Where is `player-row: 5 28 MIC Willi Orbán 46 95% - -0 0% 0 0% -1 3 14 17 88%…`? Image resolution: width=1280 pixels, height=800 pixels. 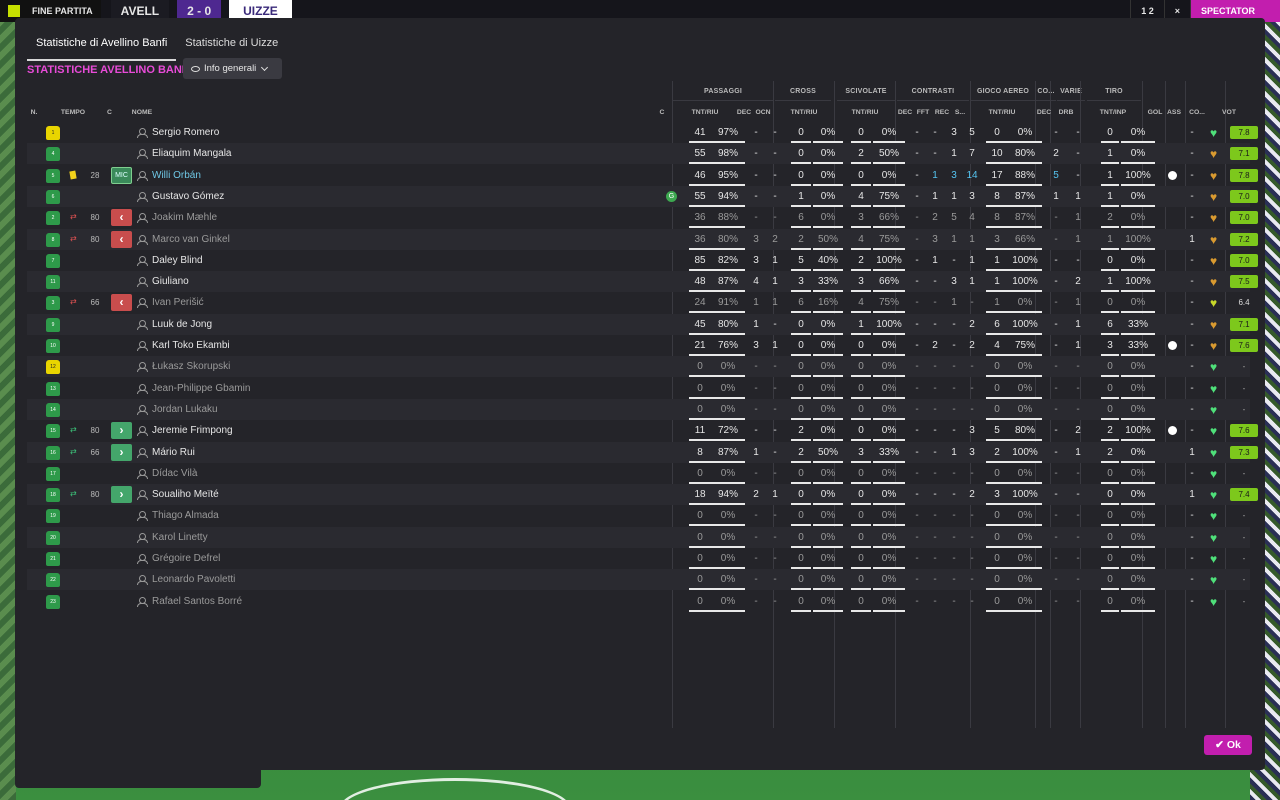 player-row: 5 28 MIC Willi Orbán 46 95% - -0 0% 0 0% -1 3 14 17 88%… is located at coordinates (642, 175).